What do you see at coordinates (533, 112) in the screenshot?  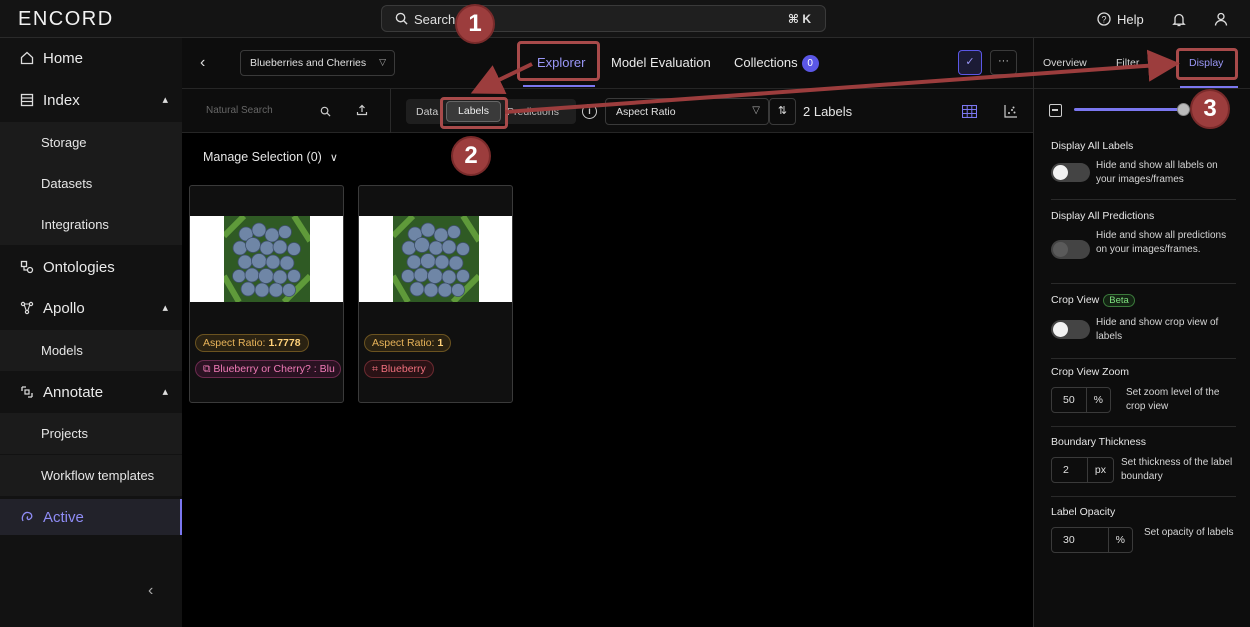 I see `segment-predictions: Predictions` at bounding box center [533, 112].